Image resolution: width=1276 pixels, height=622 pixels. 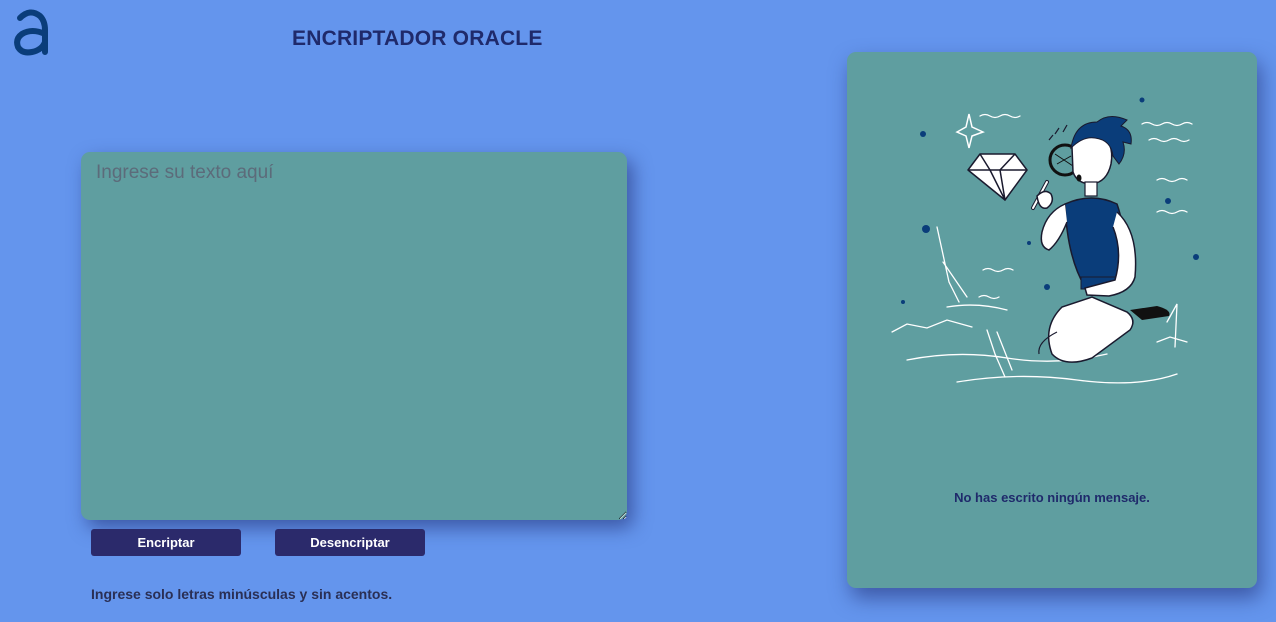 I want to click on decrypt-button: Desencriptar, so click(x=350, y=542).